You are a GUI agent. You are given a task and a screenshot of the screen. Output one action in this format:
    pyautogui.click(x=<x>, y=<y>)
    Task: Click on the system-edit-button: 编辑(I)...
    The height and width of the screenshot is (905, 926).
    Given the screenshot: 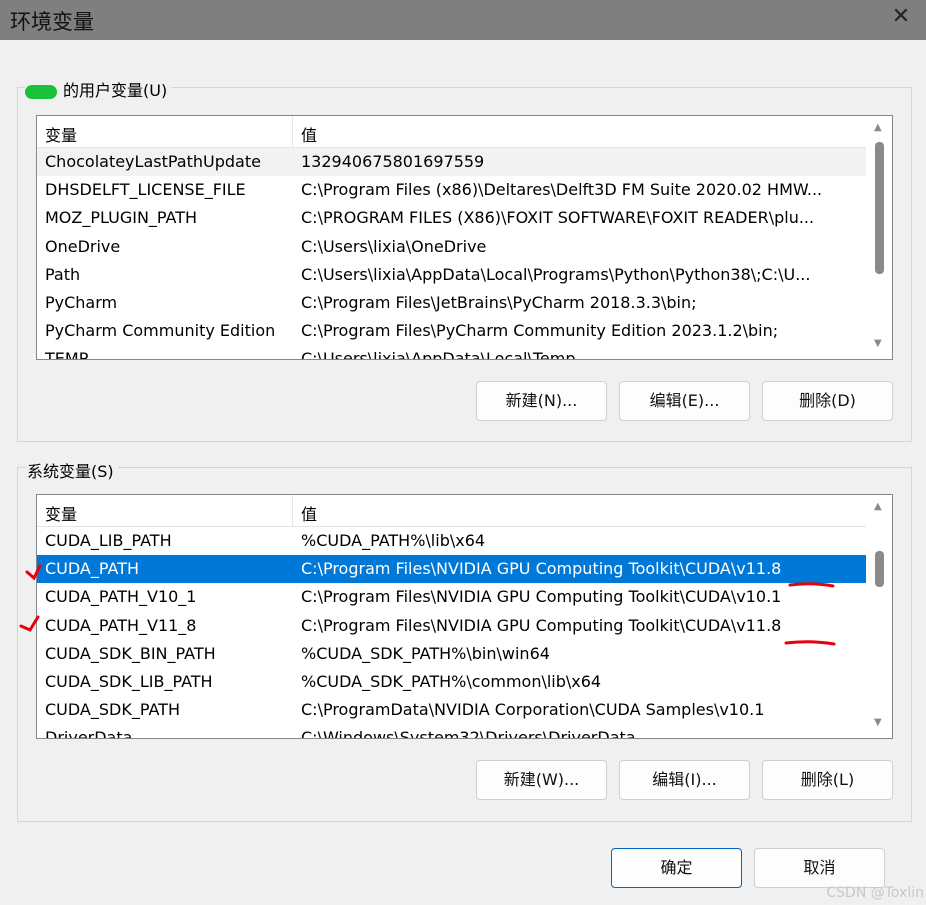 What is the action you would take?
    pyautogui.click(x=684, y=780)
    